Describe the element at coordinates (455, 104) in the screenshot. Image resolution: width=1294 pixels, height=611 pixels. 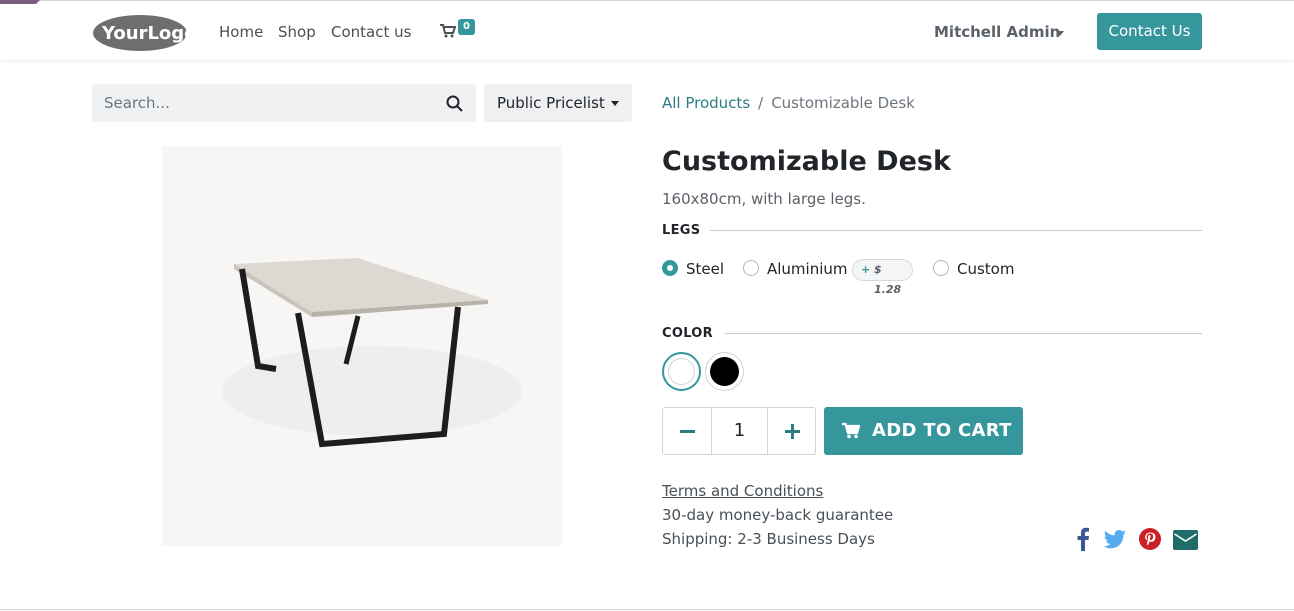
I see `search-icon` at that location.